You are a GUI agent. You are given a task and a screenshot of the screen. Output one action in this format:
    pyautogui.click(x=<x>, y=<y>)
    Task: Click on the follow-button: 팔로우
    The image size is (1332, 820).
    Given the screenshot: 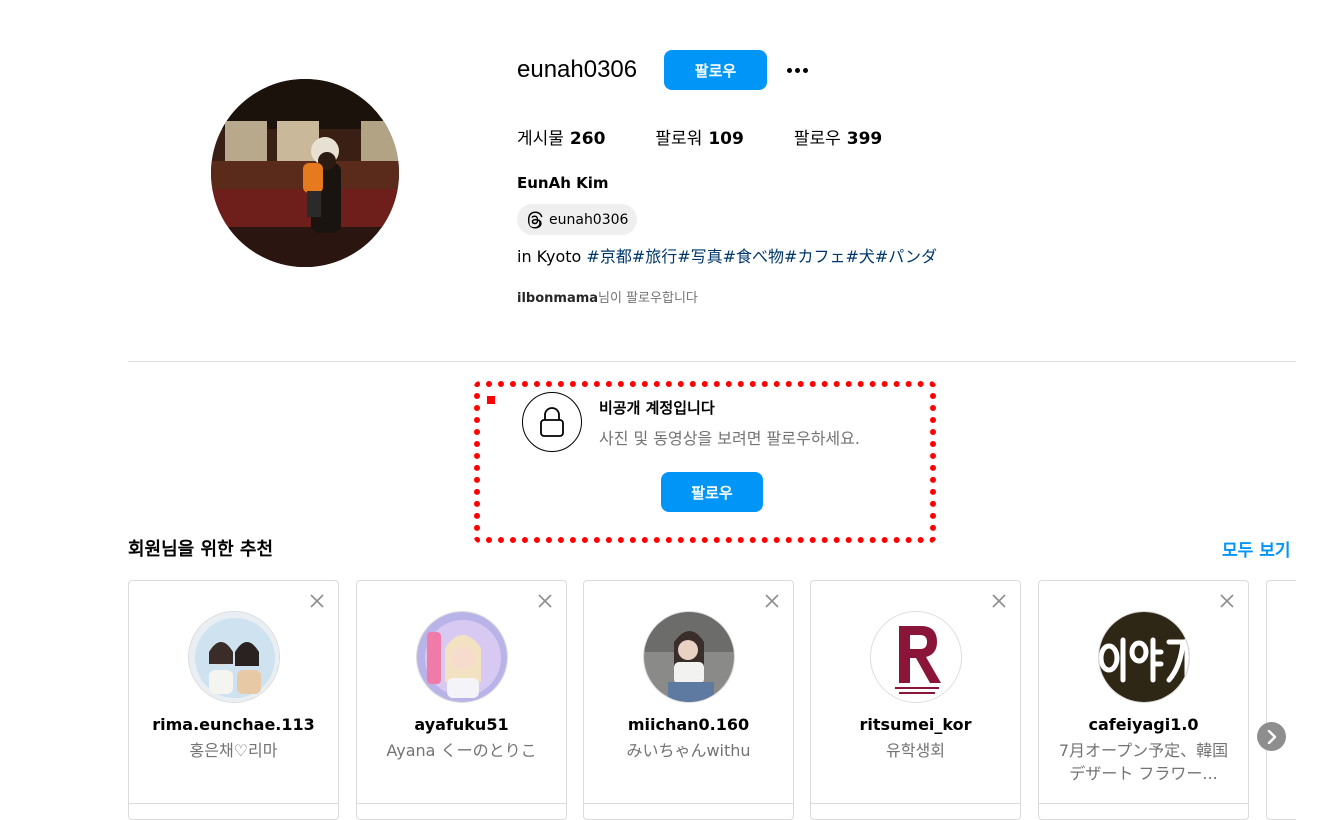 What is the action you would take?
    pyautogui.click(x=715, y=70)
    